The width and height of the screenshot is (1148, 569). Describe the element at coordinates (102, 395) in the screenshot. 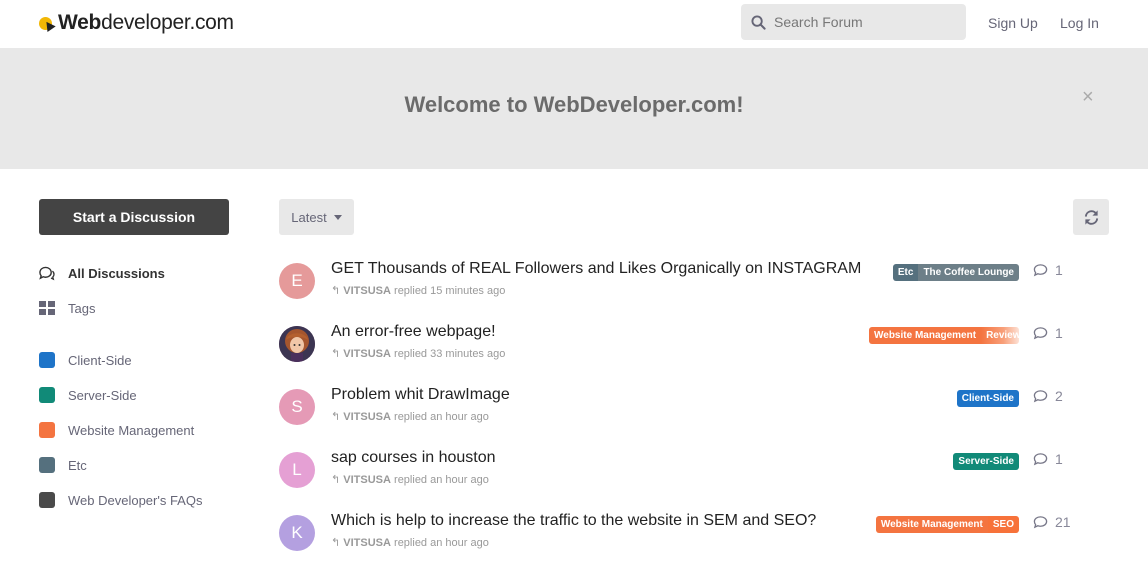

I see `sidebar-item-label: Server-Side` at that location.